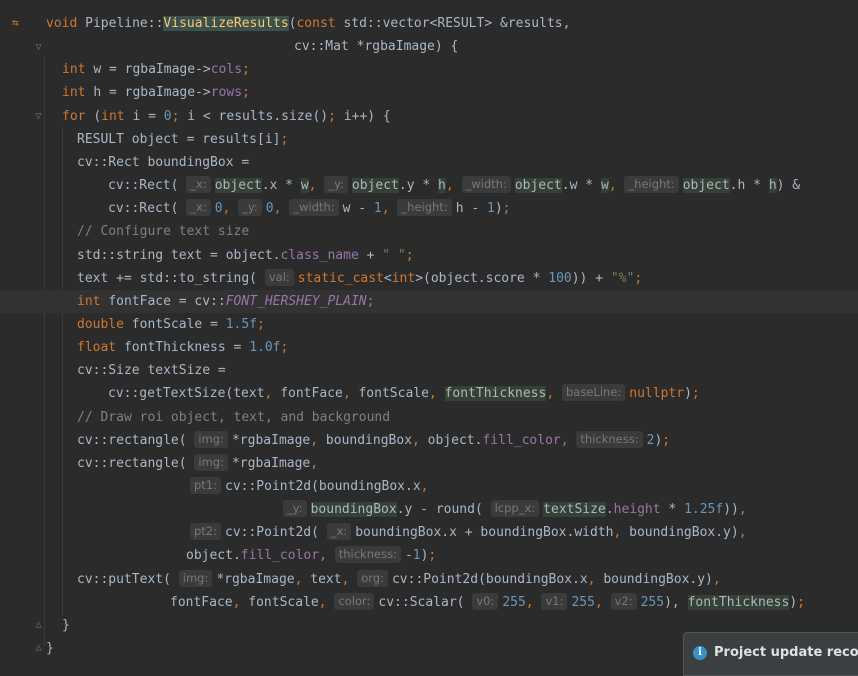 This screenshot has height=676, width=858. Describe the element at coordinates (358, 209) in the screenshot. I see `code-token: w -` at that location.